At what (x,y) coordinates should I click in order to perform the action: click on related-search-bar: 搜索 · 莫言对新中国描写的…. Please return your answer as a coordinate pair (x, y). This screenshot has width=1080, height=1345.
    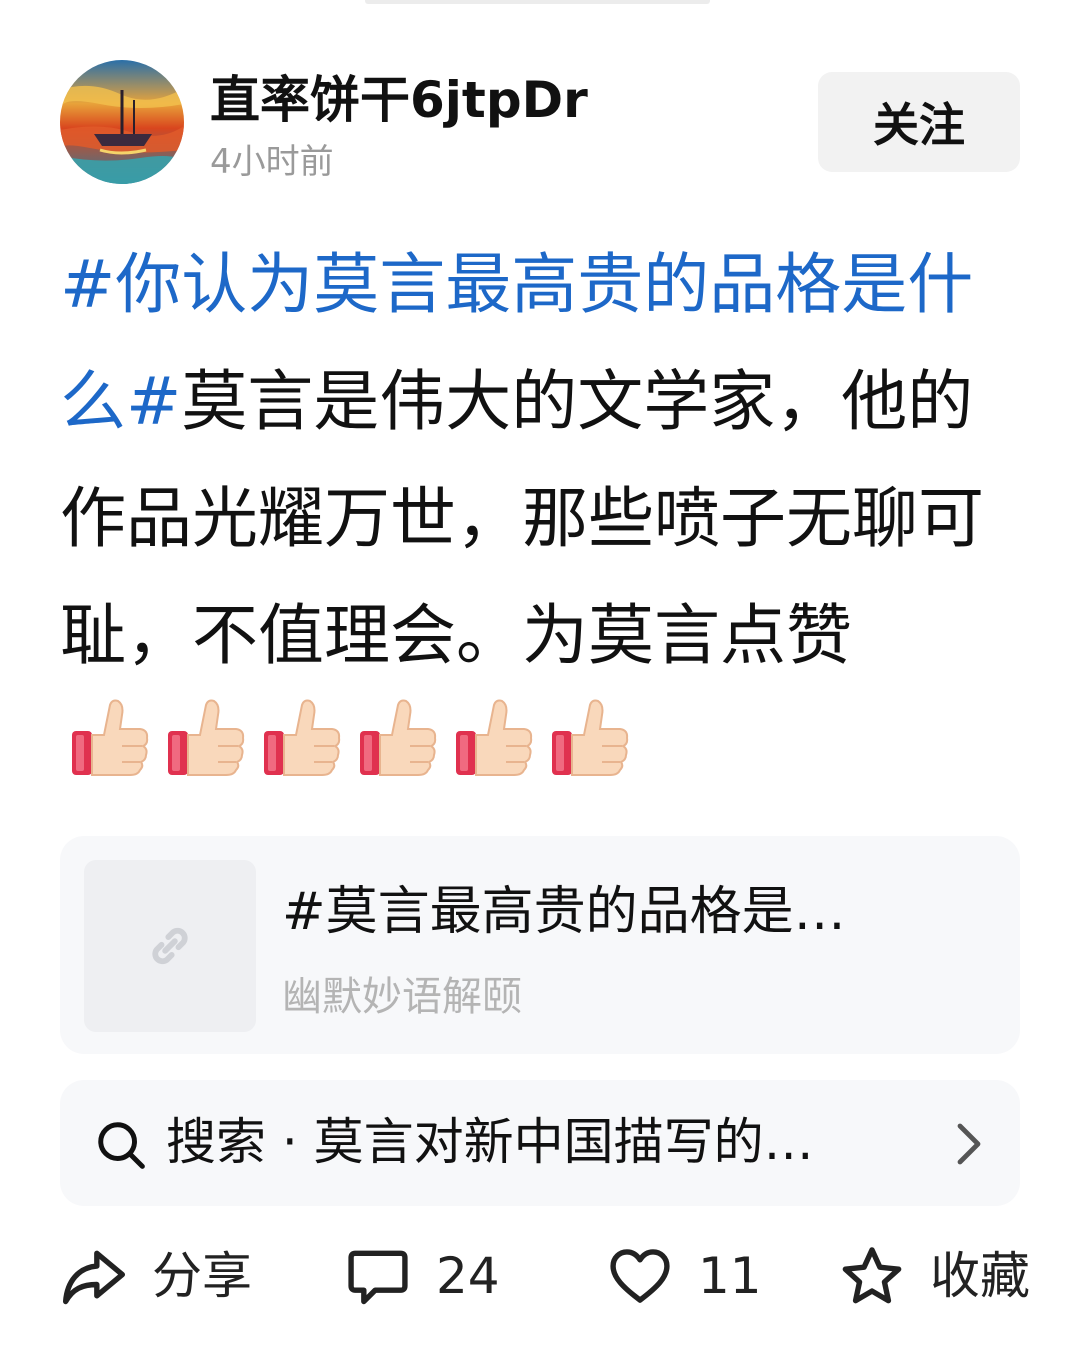
    Looking at the image, I should click on (540, 1143).